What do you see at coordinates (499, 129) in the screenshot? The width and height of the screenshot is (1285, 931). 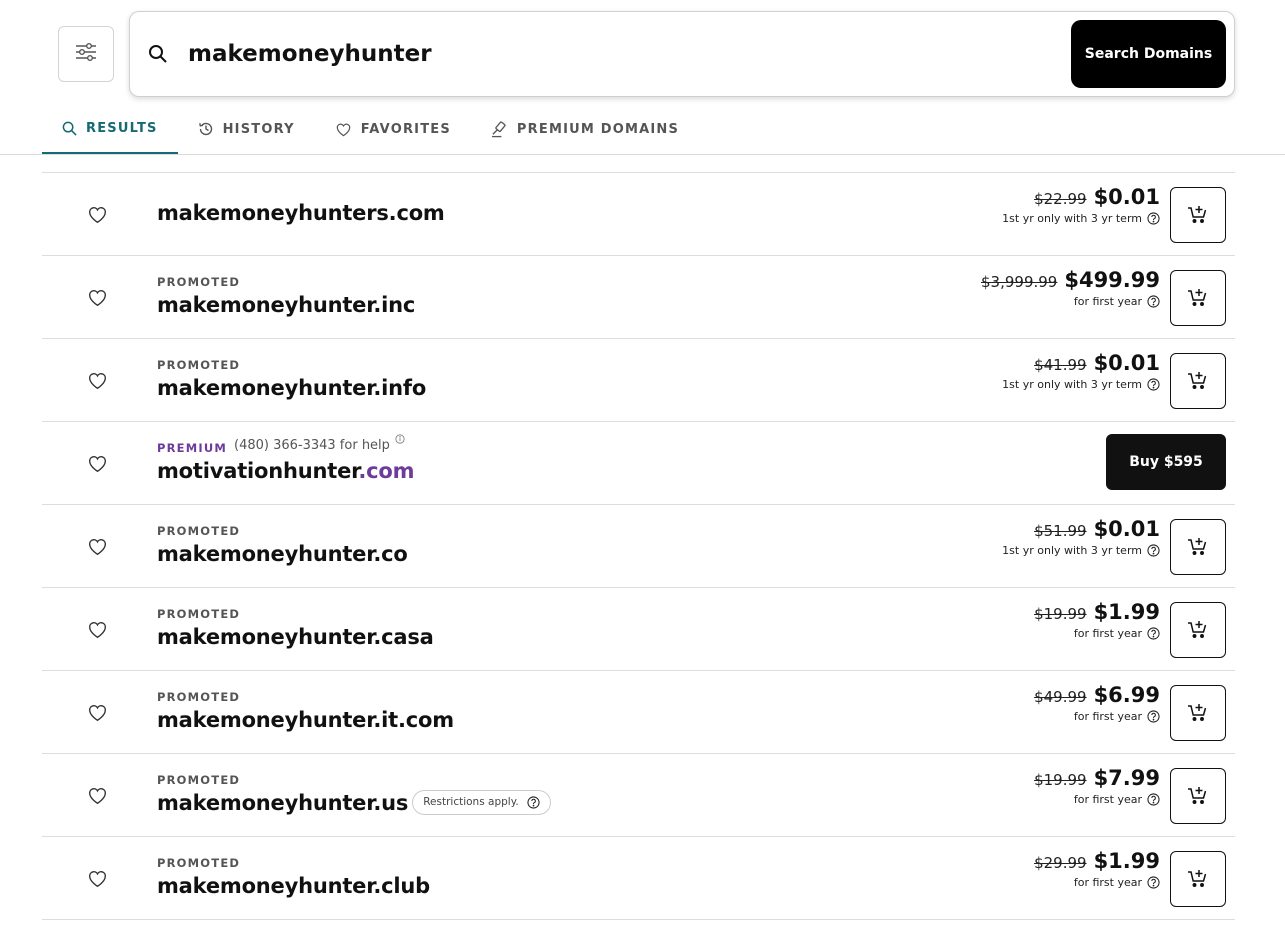 I see `gavel-icon` at bounding box center [499, 129].